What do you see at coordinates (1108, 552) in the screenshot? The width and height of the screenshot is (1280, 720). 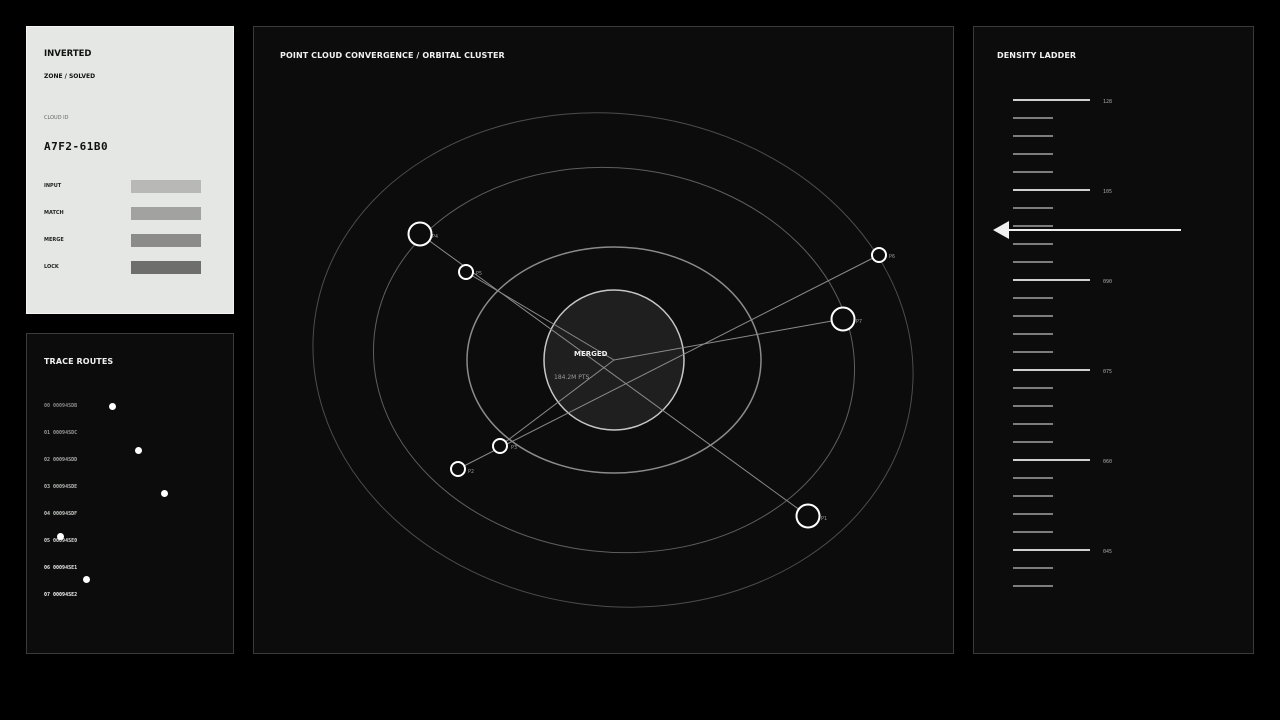 I see `ladder-label: 045` at bounding box center [1108, 552].